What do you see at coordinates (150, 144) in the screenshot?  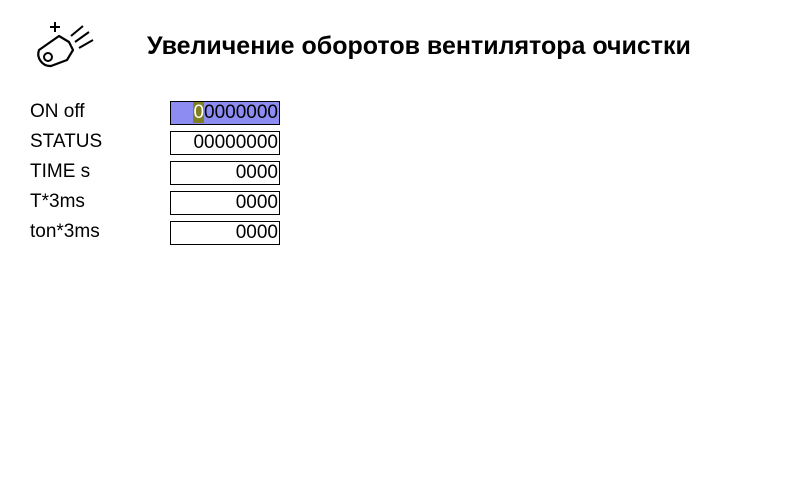 I see `param-row-status: STATUS 00000000` at bounding box center [150, 144].